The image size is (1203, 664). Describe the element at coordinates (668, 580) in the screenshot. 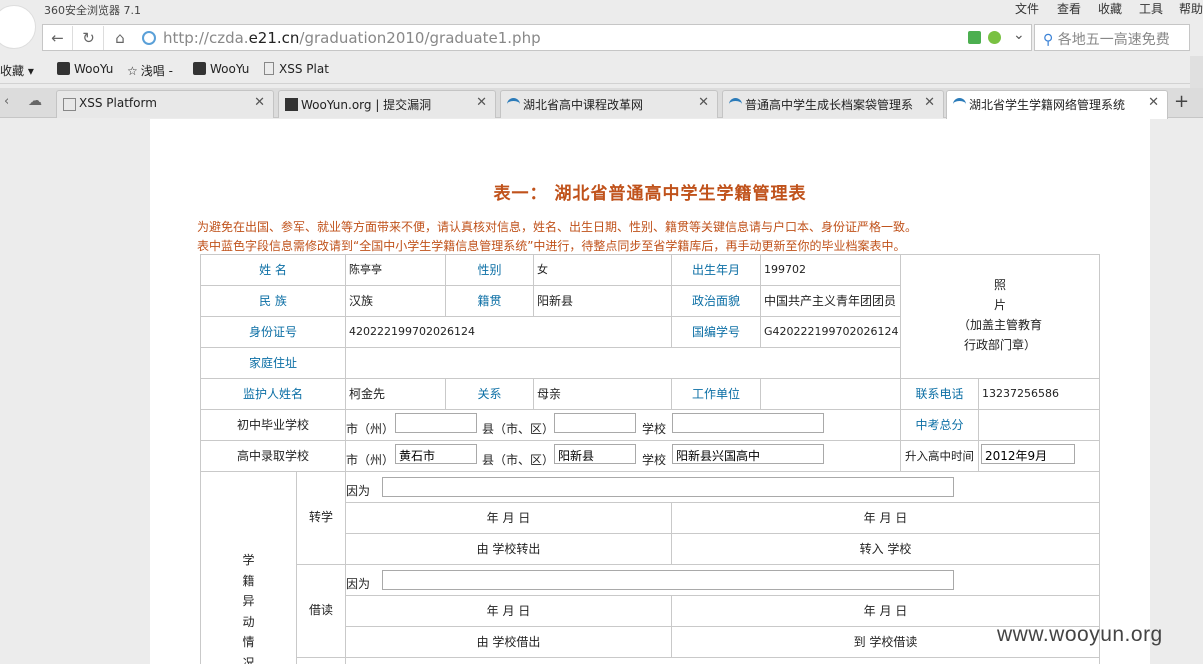

I see `borrow-reason-input` at that location.